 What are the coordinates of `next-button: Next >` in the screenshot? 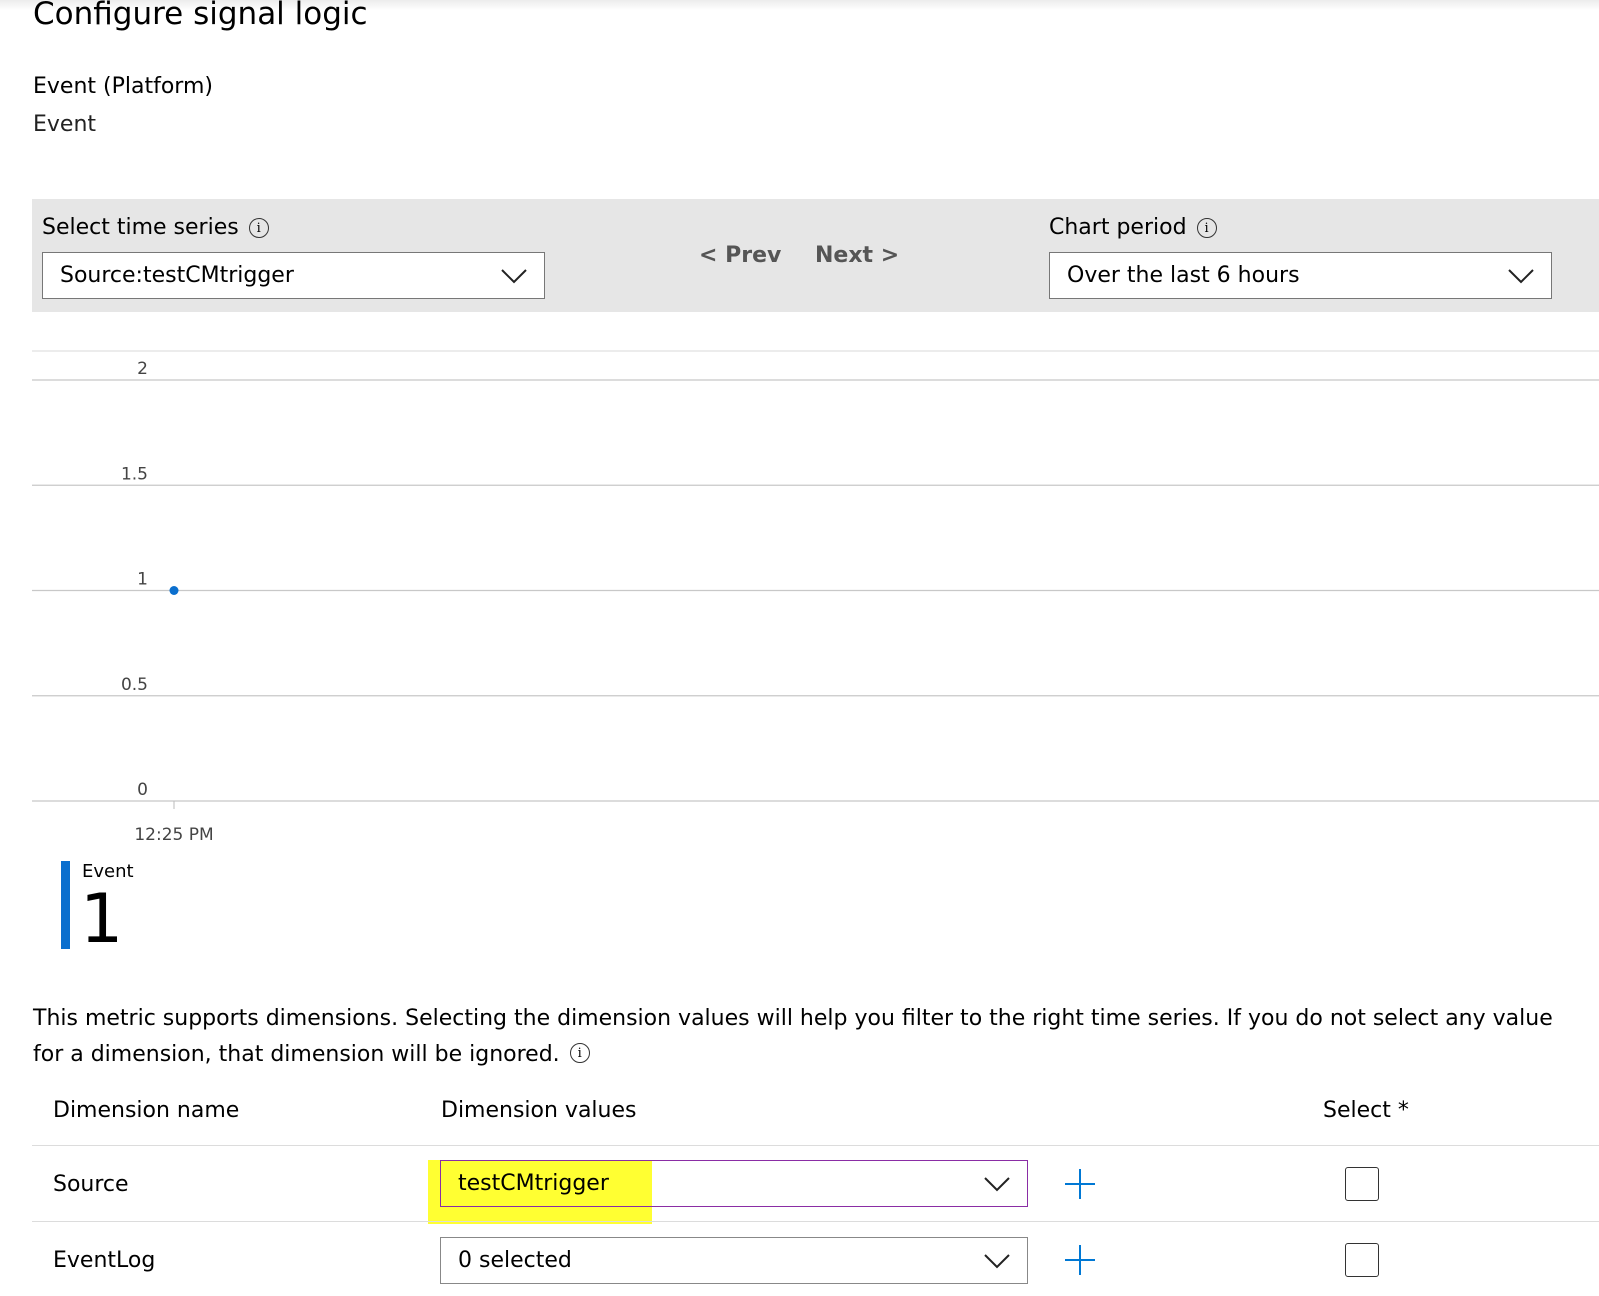 It's located at (857, 256).